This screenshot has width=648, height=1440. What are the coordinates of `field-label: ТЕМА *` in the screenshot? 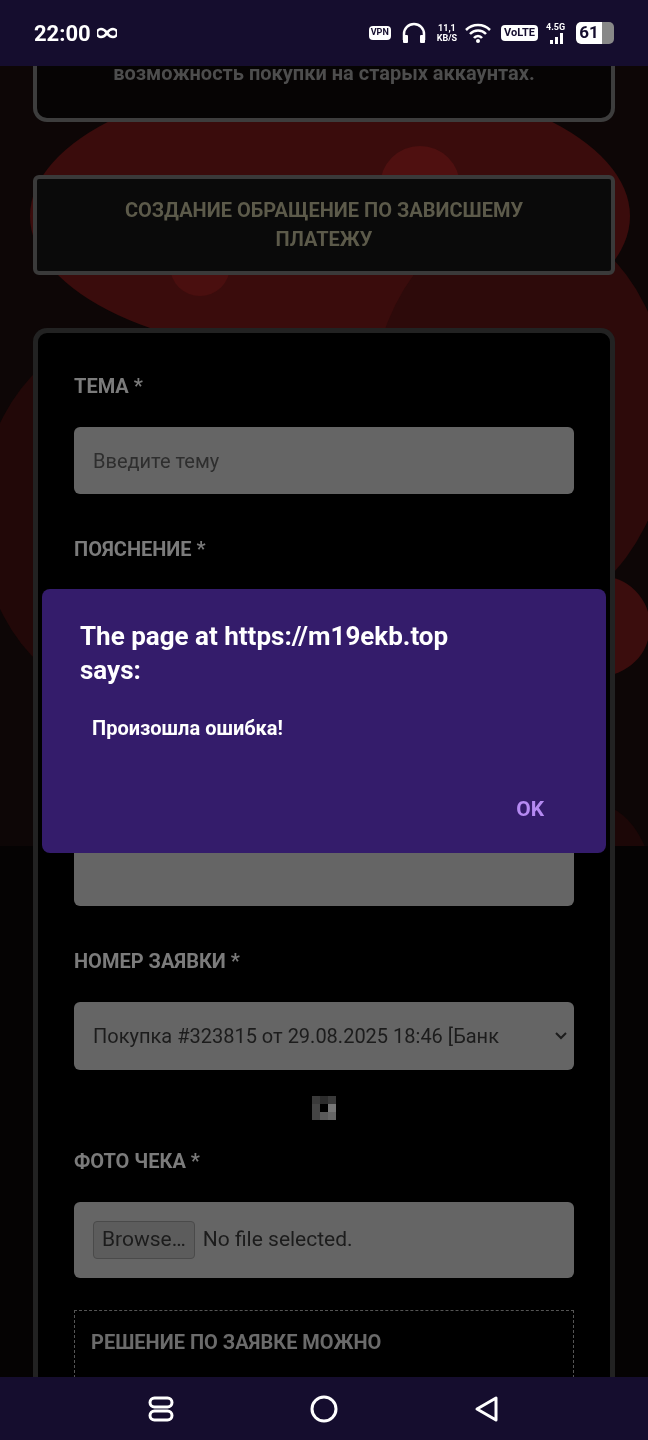 It's located at (109, 386).